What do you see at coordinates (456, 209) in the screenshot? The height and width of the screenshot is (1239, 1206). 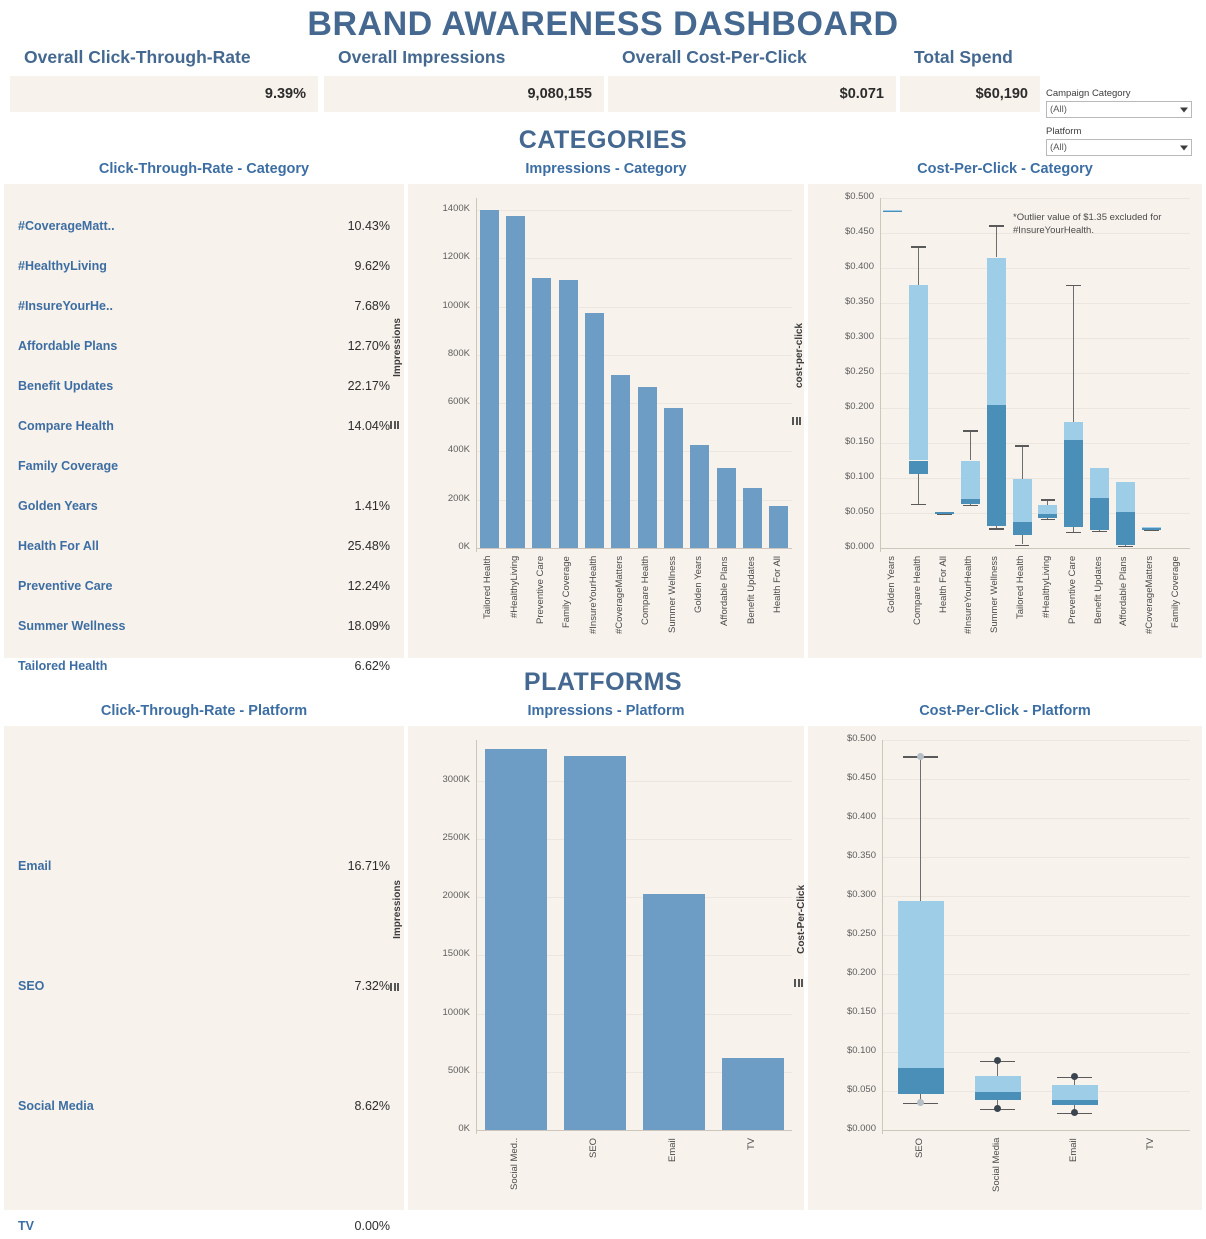 I see `y-tick-label: 1400K` at bounding box center [456, 209].